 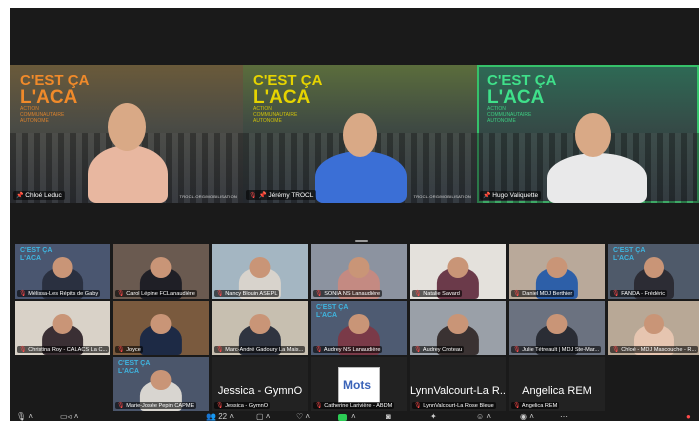 I want to click on video-tile: C'EST ÇA L'ACA 🎙 Audrey NS Lanaudière, so click(x=359, y=328).